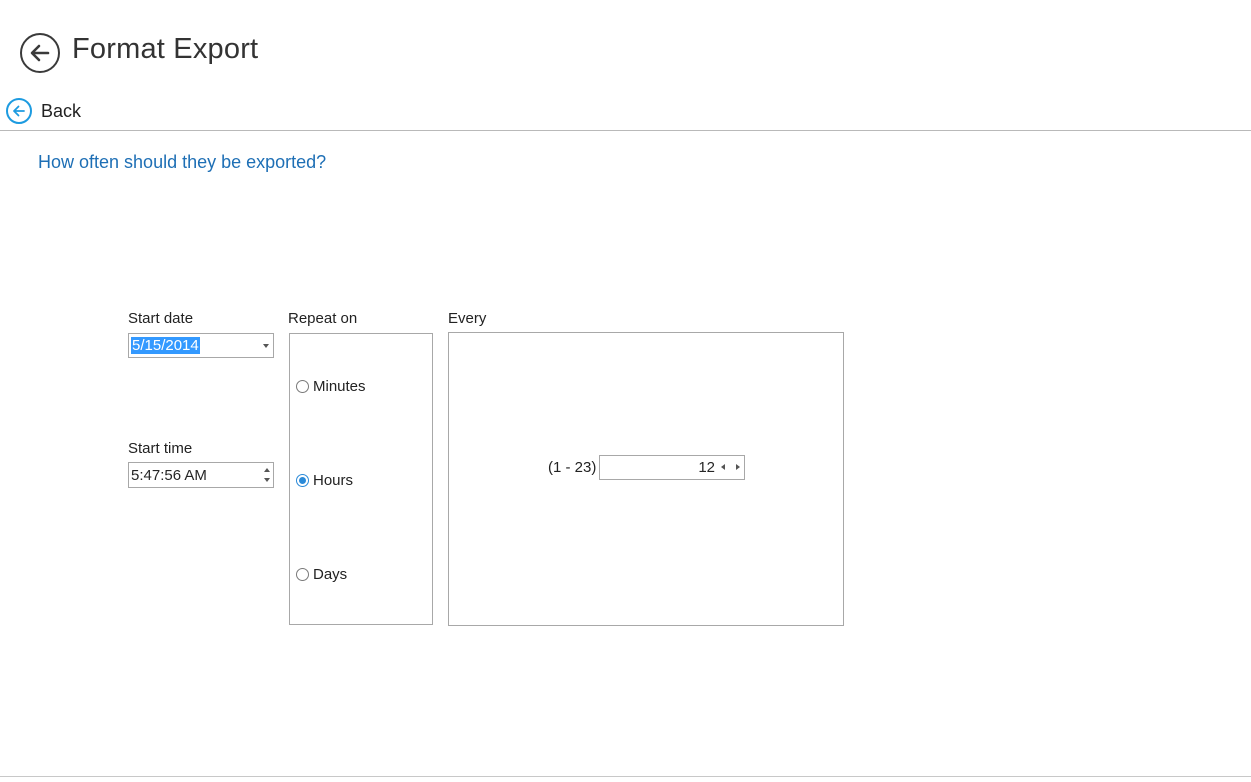 This screenshot has height=782, width=1251. Describe the element at coordinates (706, 467) in the screenshot. I see `every-value: 12` at that location.